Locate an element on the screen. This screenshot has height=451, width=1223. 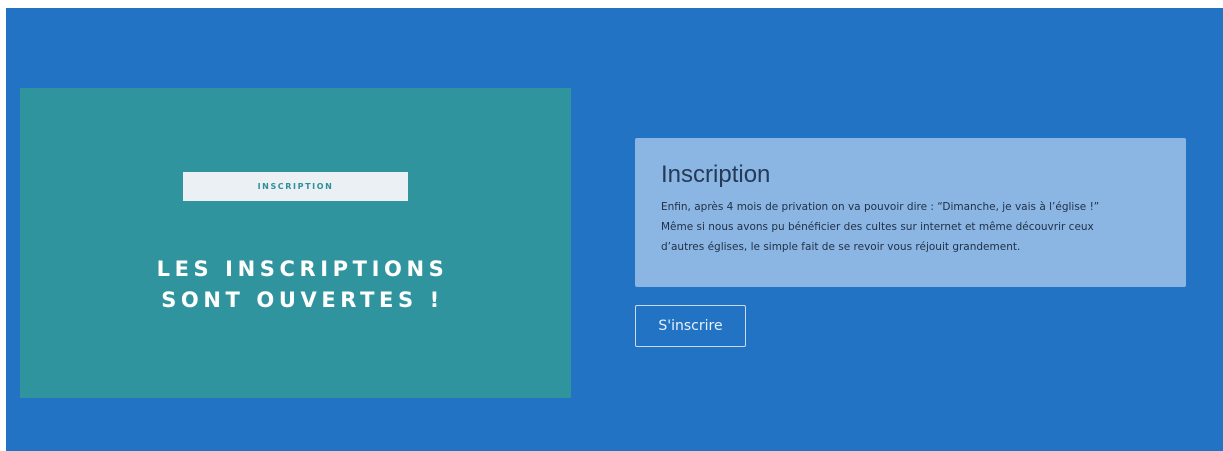
banner-headline-line-1: LES INSCRIPTIONS is located at coordinates (302, 269).